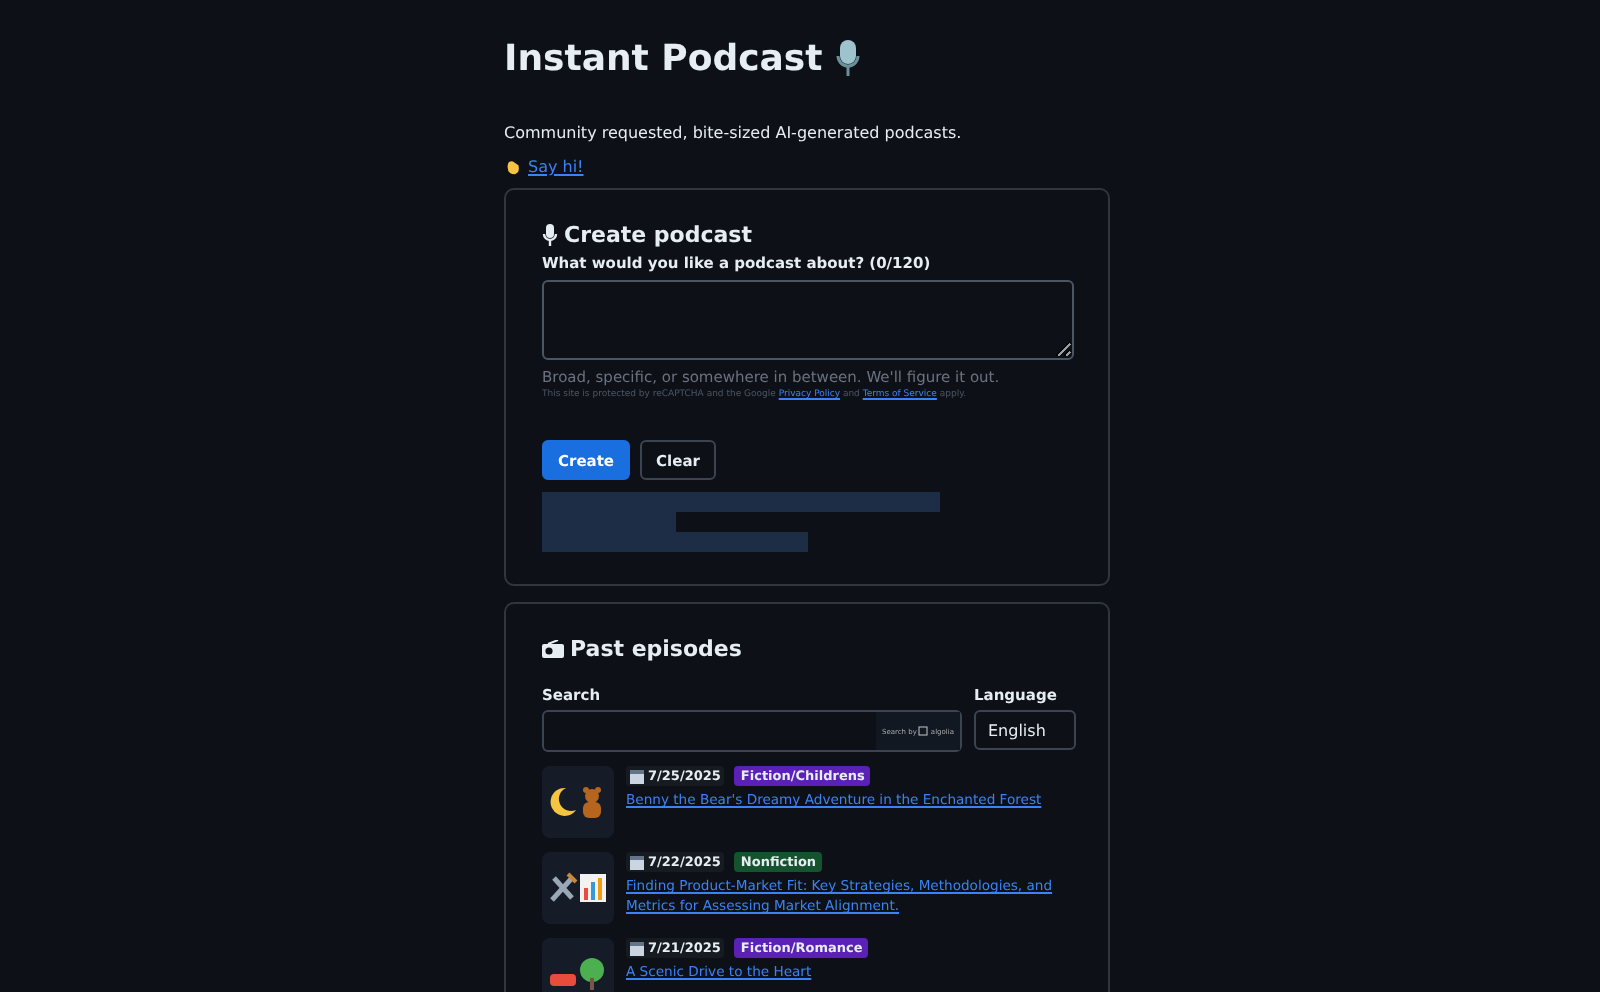  Describe the element at coordinates (553, 649) in the screenshot. I see `radio-icon` at that location.